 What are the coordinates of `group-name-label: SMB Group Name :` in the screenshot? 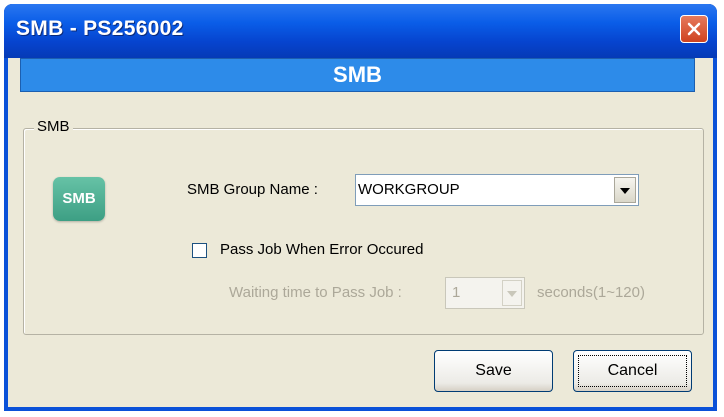 It's located at (252, 189).